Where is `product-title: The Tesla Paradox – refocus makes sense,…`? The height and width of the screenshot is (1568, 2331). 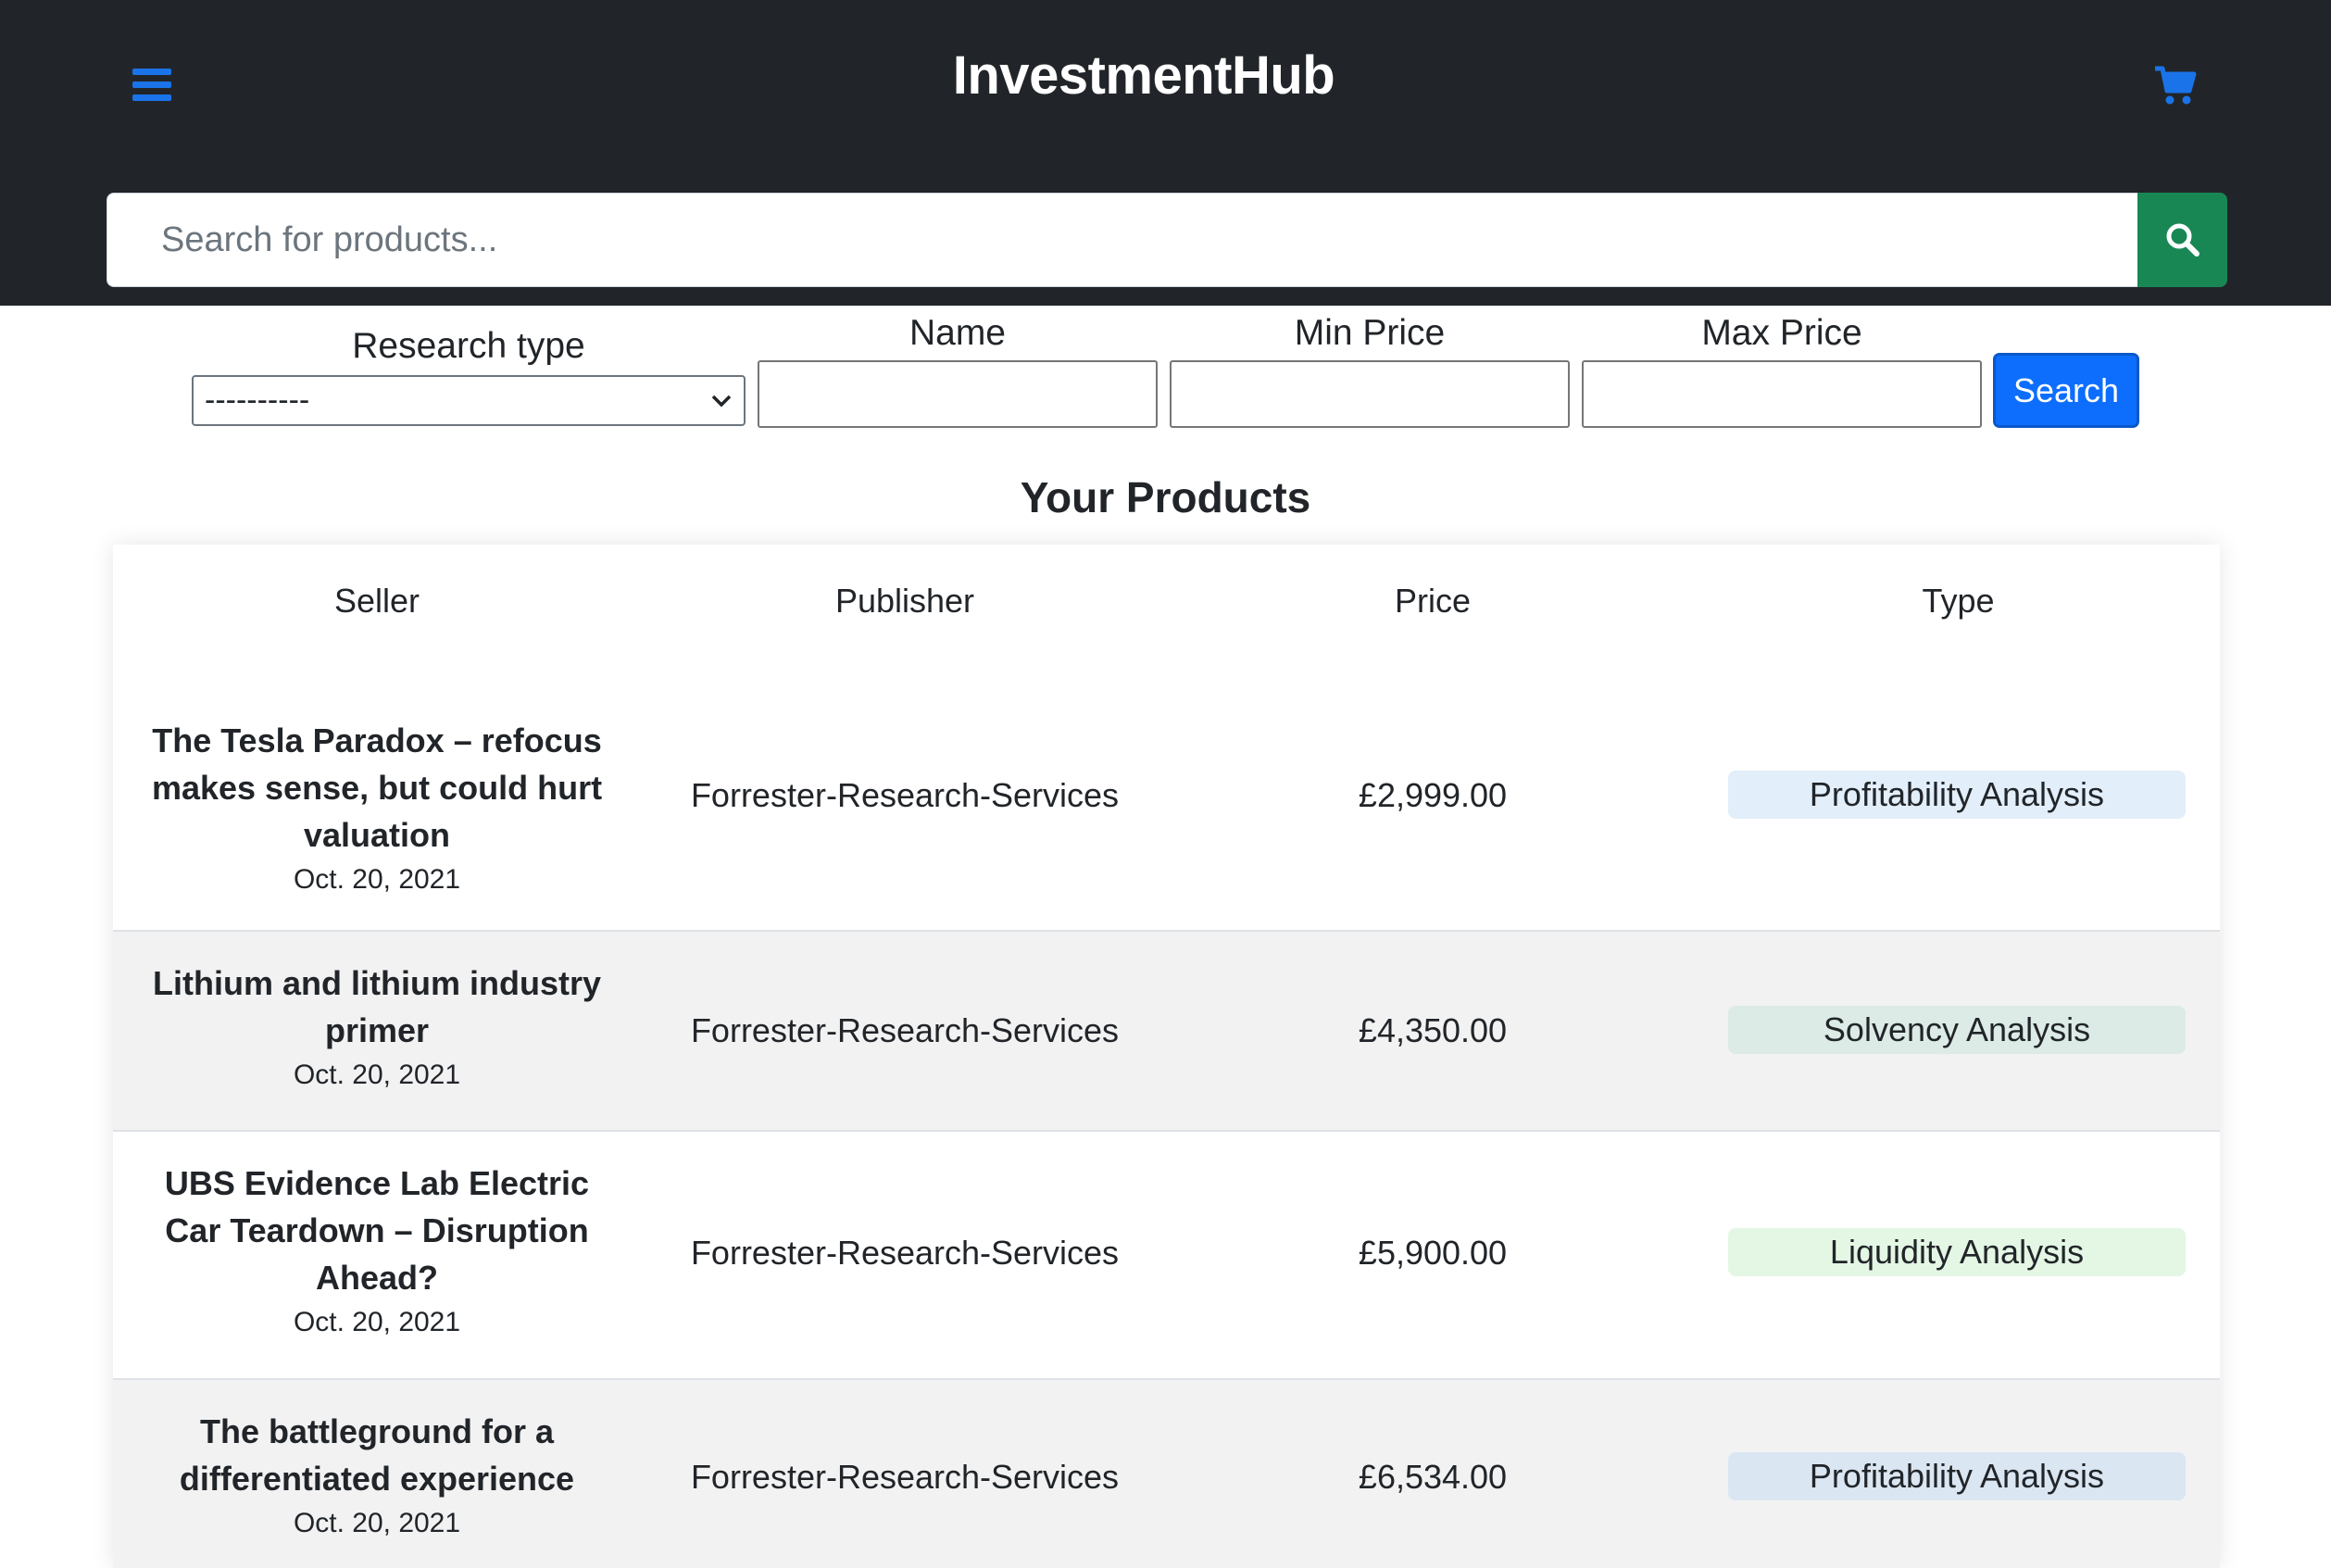
product-title: The Tesla Paradox – refocus makes sense,… is located at coordinates (377, 788).